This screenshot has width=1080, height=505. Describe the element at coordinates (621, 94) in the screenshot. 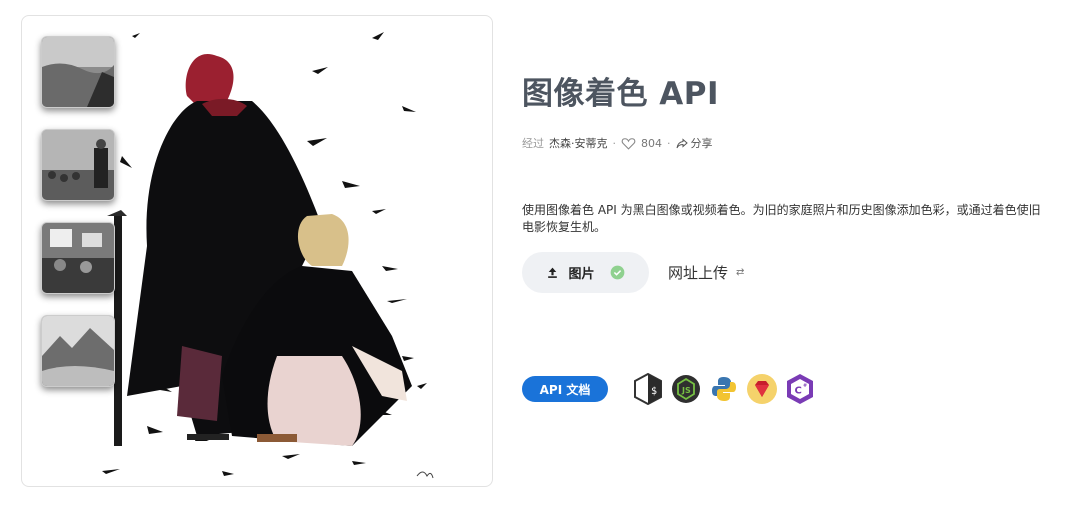

I see `page-title: 图像着色 API` at that location.